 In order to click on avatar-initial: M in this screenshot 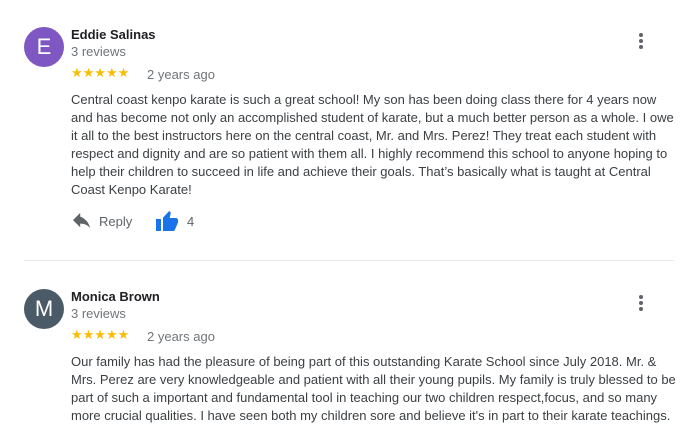, I will do `click(44, 308)`.